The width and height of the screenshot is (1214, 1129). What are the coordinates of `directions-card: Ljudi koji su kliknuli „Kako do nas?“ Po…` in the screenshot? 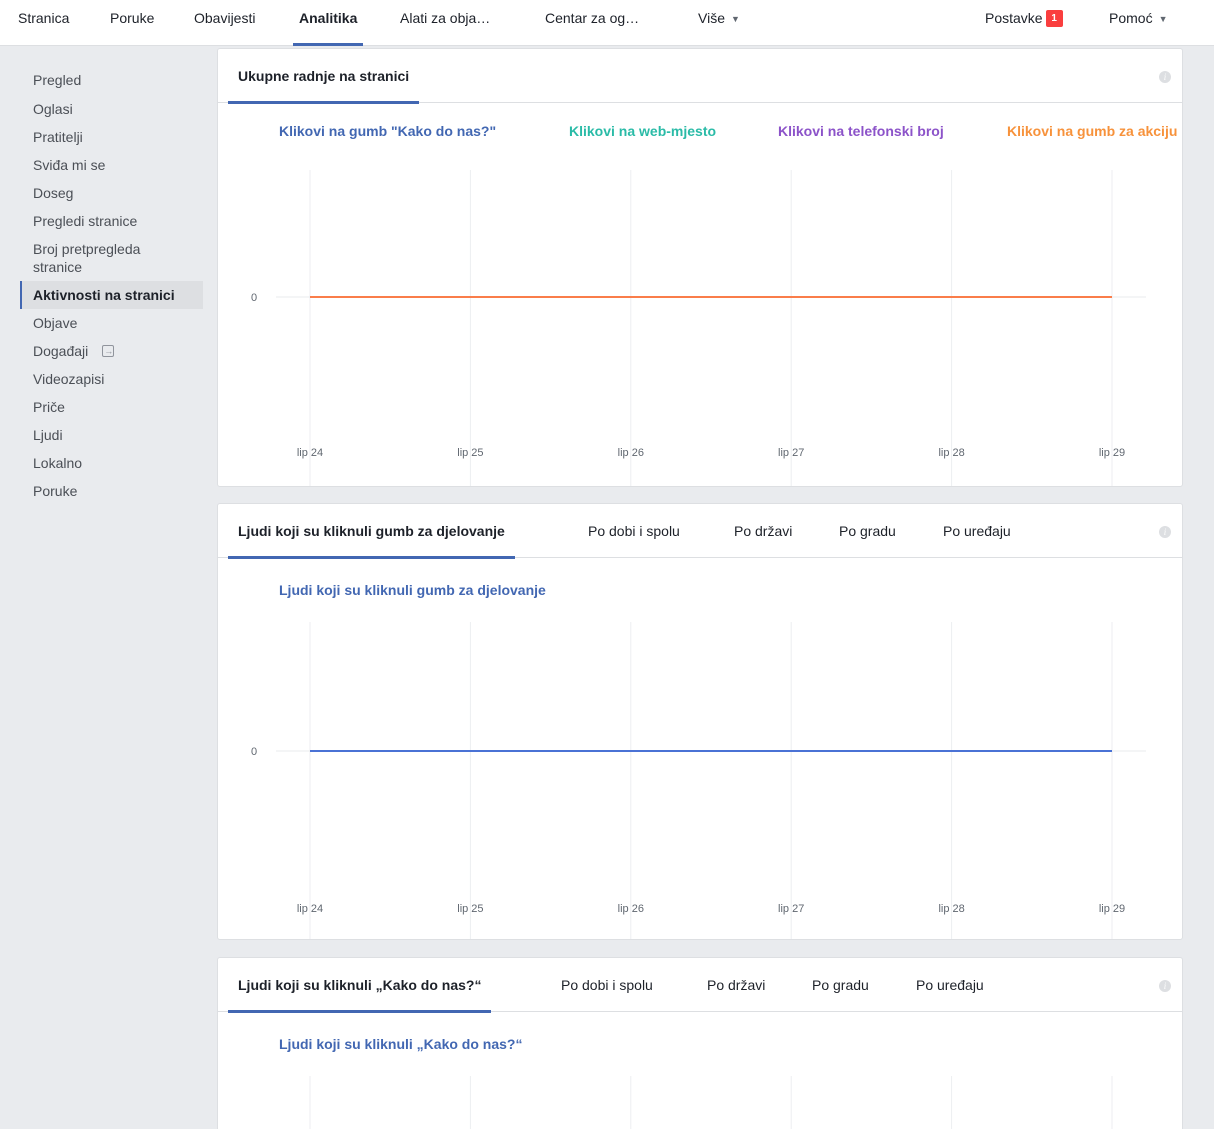 It's located at (700, 1043).